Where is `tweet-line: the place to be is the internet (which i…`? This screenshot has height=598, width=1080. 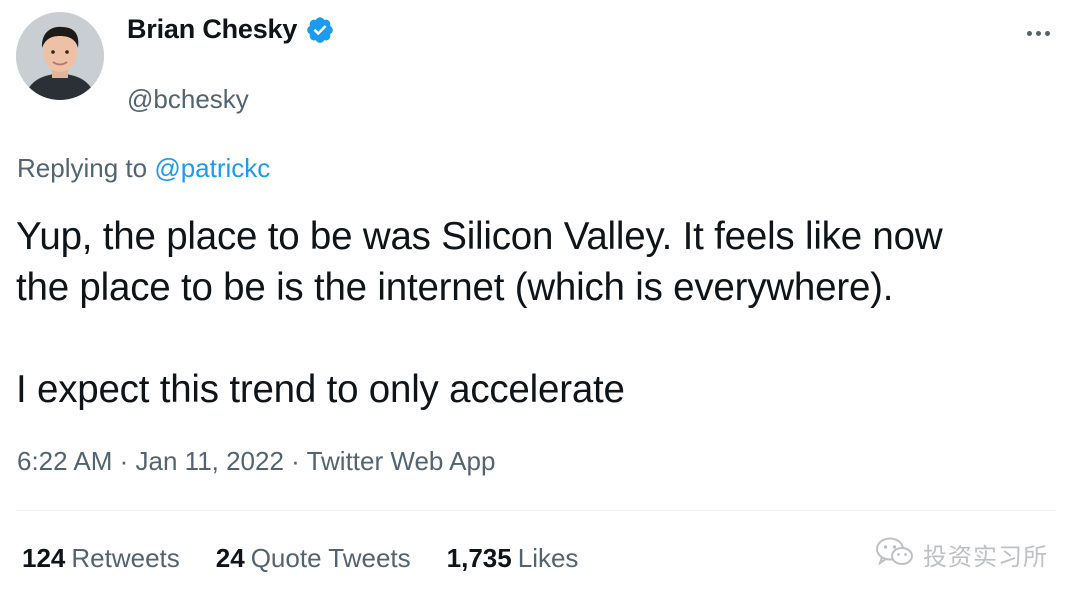
tweet-line: the place to be is the internet (which i… is located at coordinates (455, 287).